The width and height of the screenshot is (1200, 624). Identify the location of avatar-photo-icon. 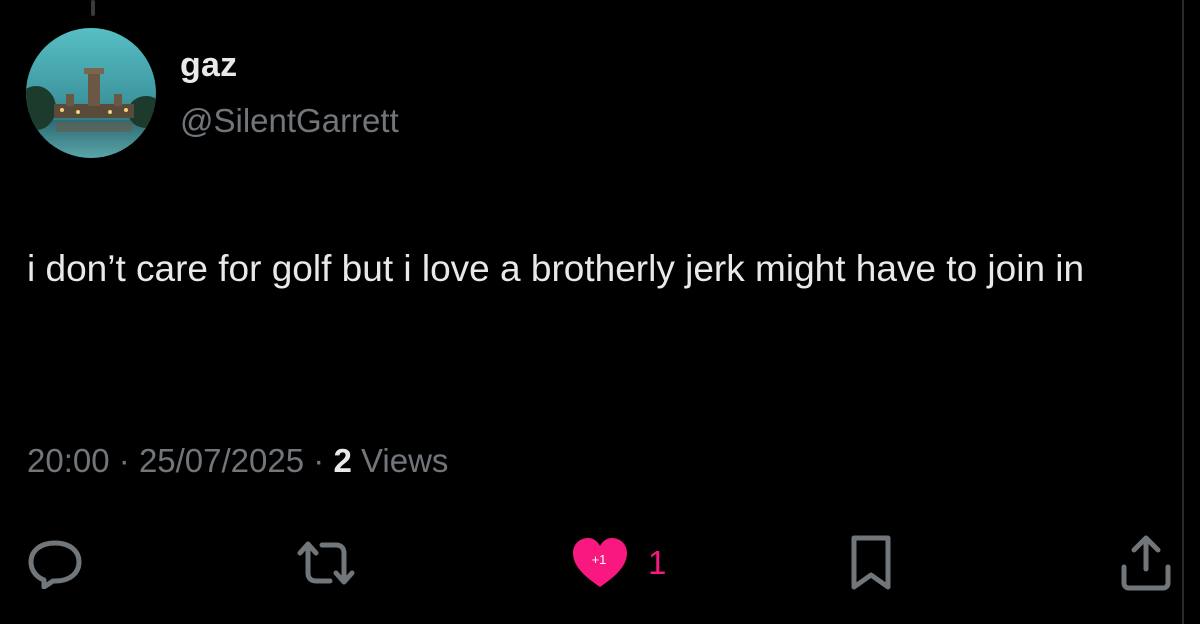
(91, 93).